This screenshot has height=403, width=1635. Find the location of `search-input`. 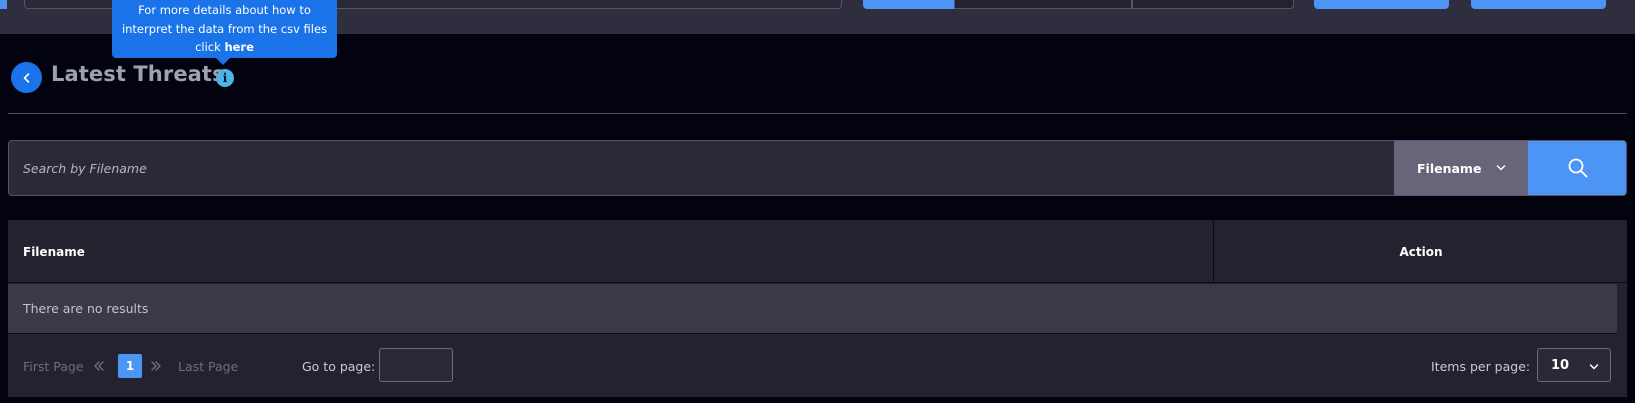

search-input is located at coordinates (701, 168).